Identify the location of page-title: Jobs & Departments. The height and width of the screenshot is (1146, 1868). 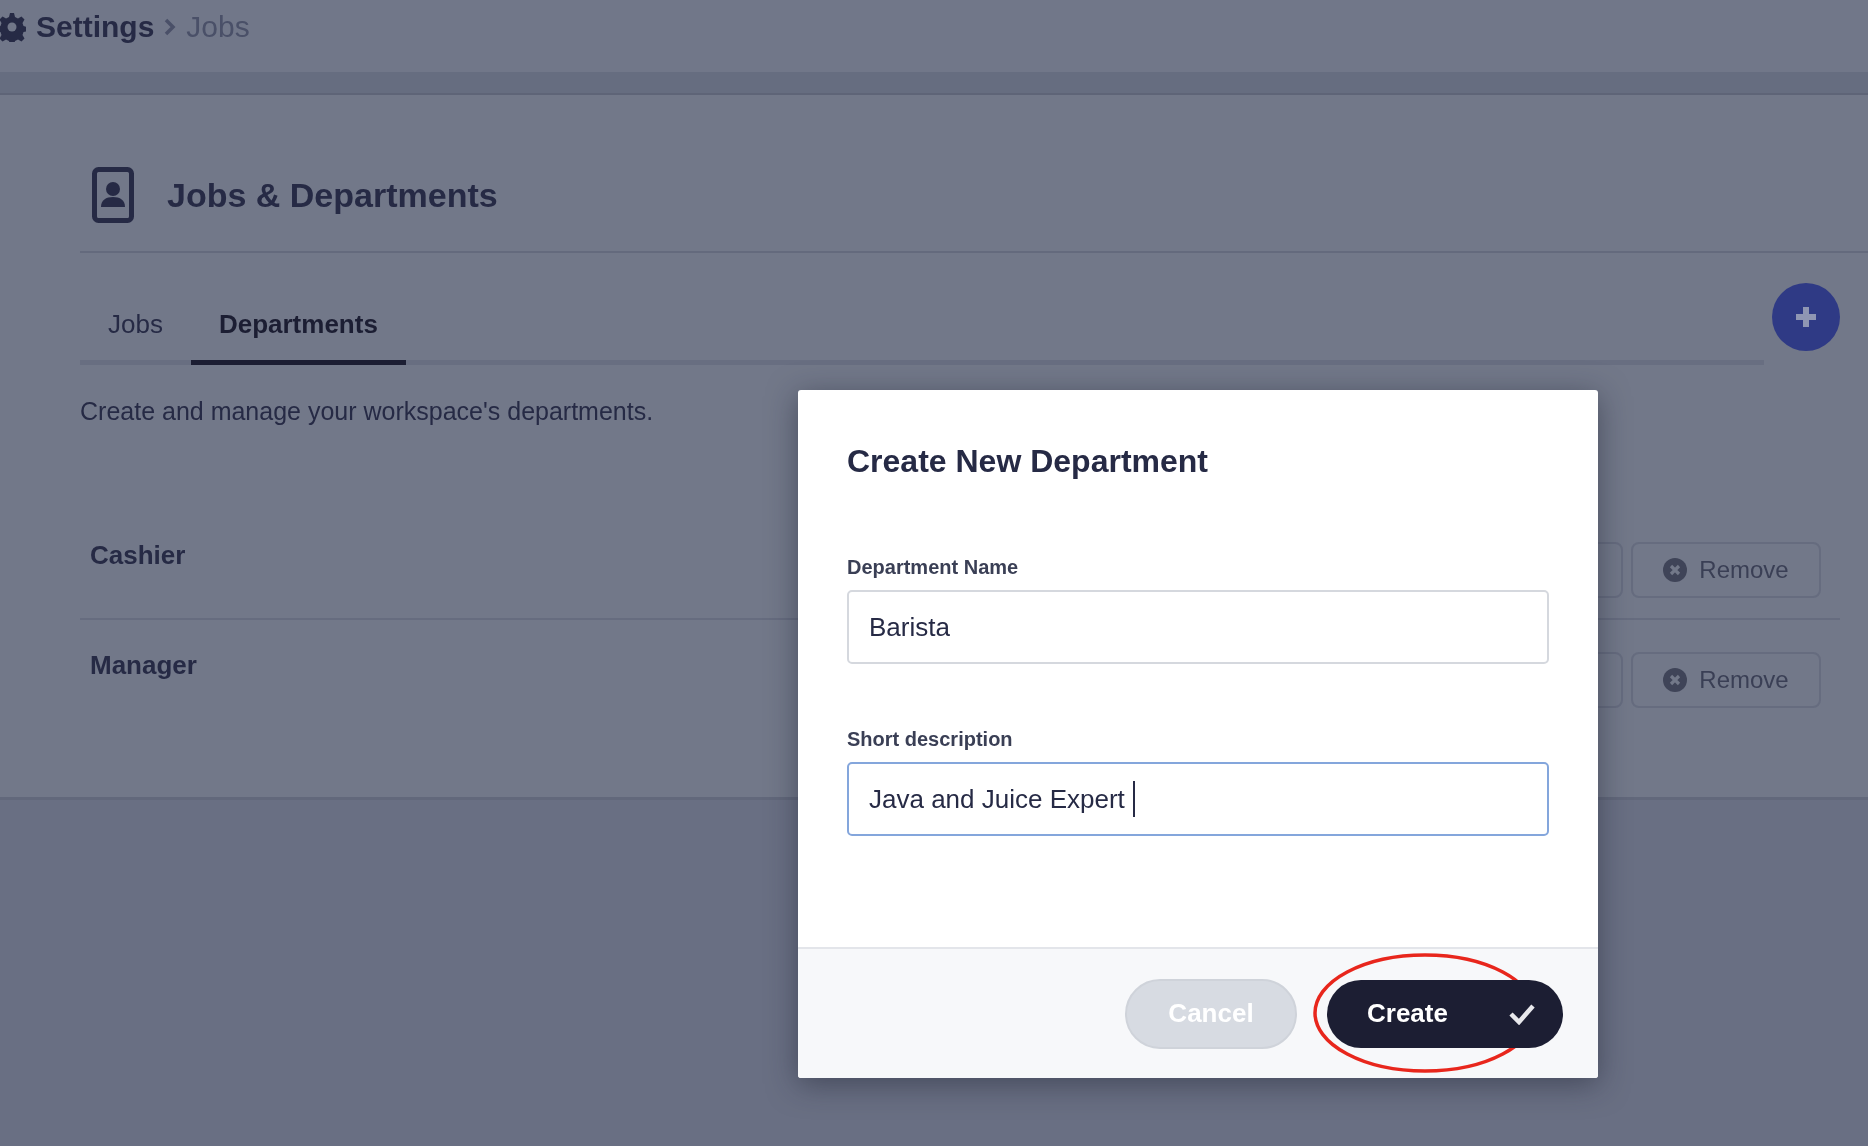
(332, 195).